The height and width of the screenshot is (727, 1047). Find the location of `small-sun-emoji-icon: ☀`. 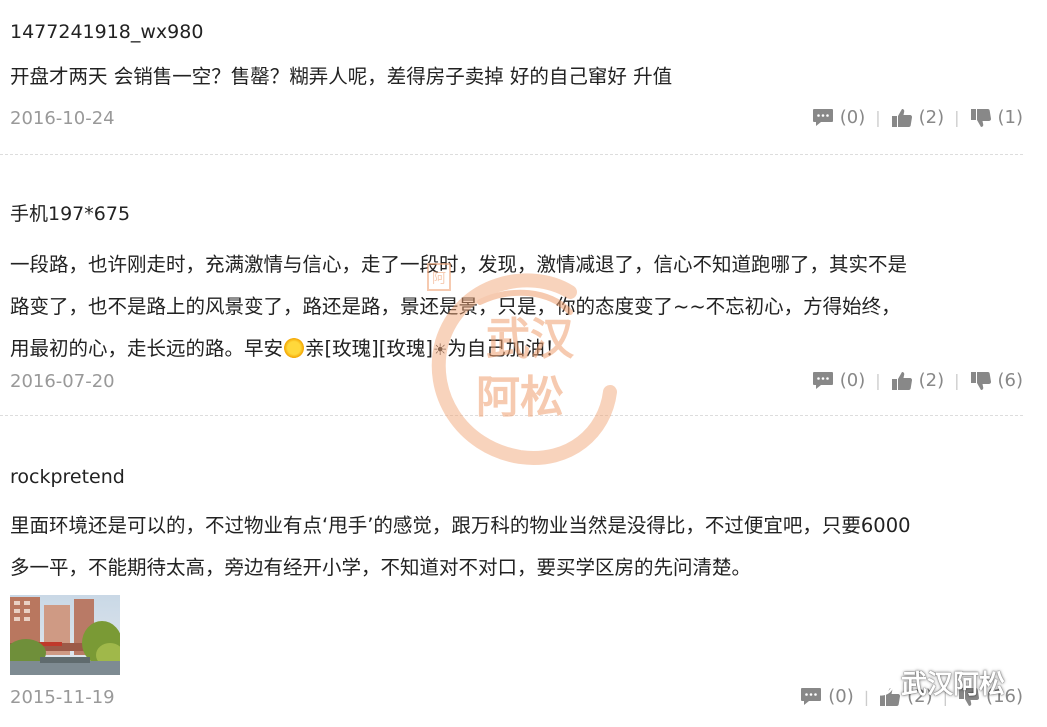

small-sun-emoji-icon: ☀ is located at coordinates (440, 349).